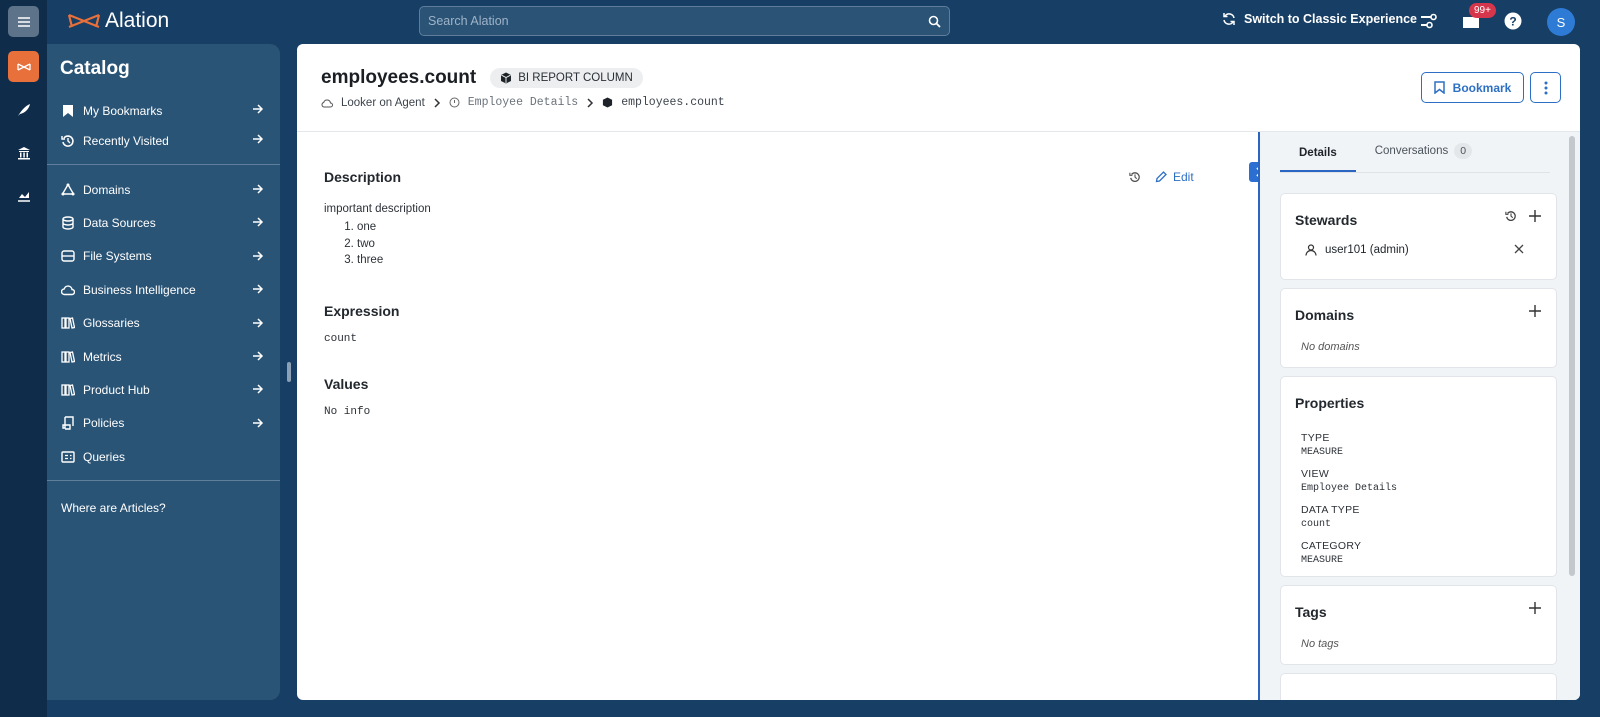 The image size is (1600, 717). I want to click on tab-details: Details, so click(1318, 159).